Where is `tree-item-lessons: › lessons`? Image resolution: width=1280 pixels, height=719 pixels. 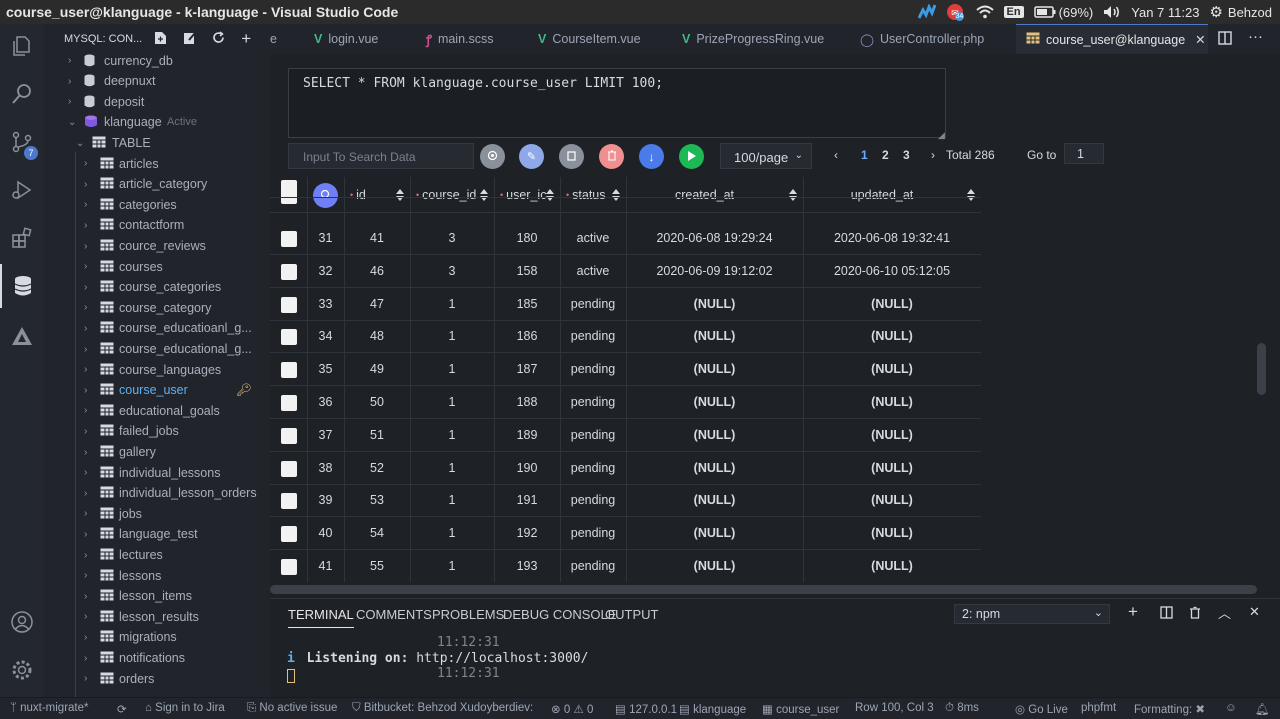
tree-item-lessons: › lessons is located at coordinates (157, 576).